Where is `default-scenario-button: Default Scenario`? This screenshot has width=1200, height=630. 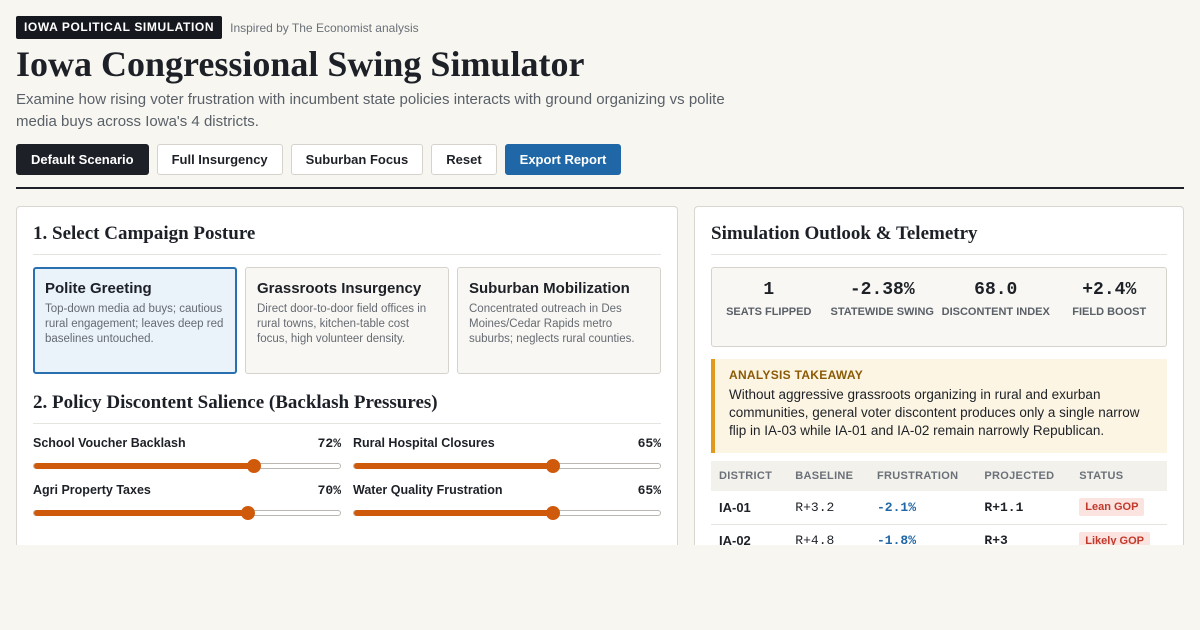 default-scenario-button: Default Scenario is located at coordinates (82, 159).